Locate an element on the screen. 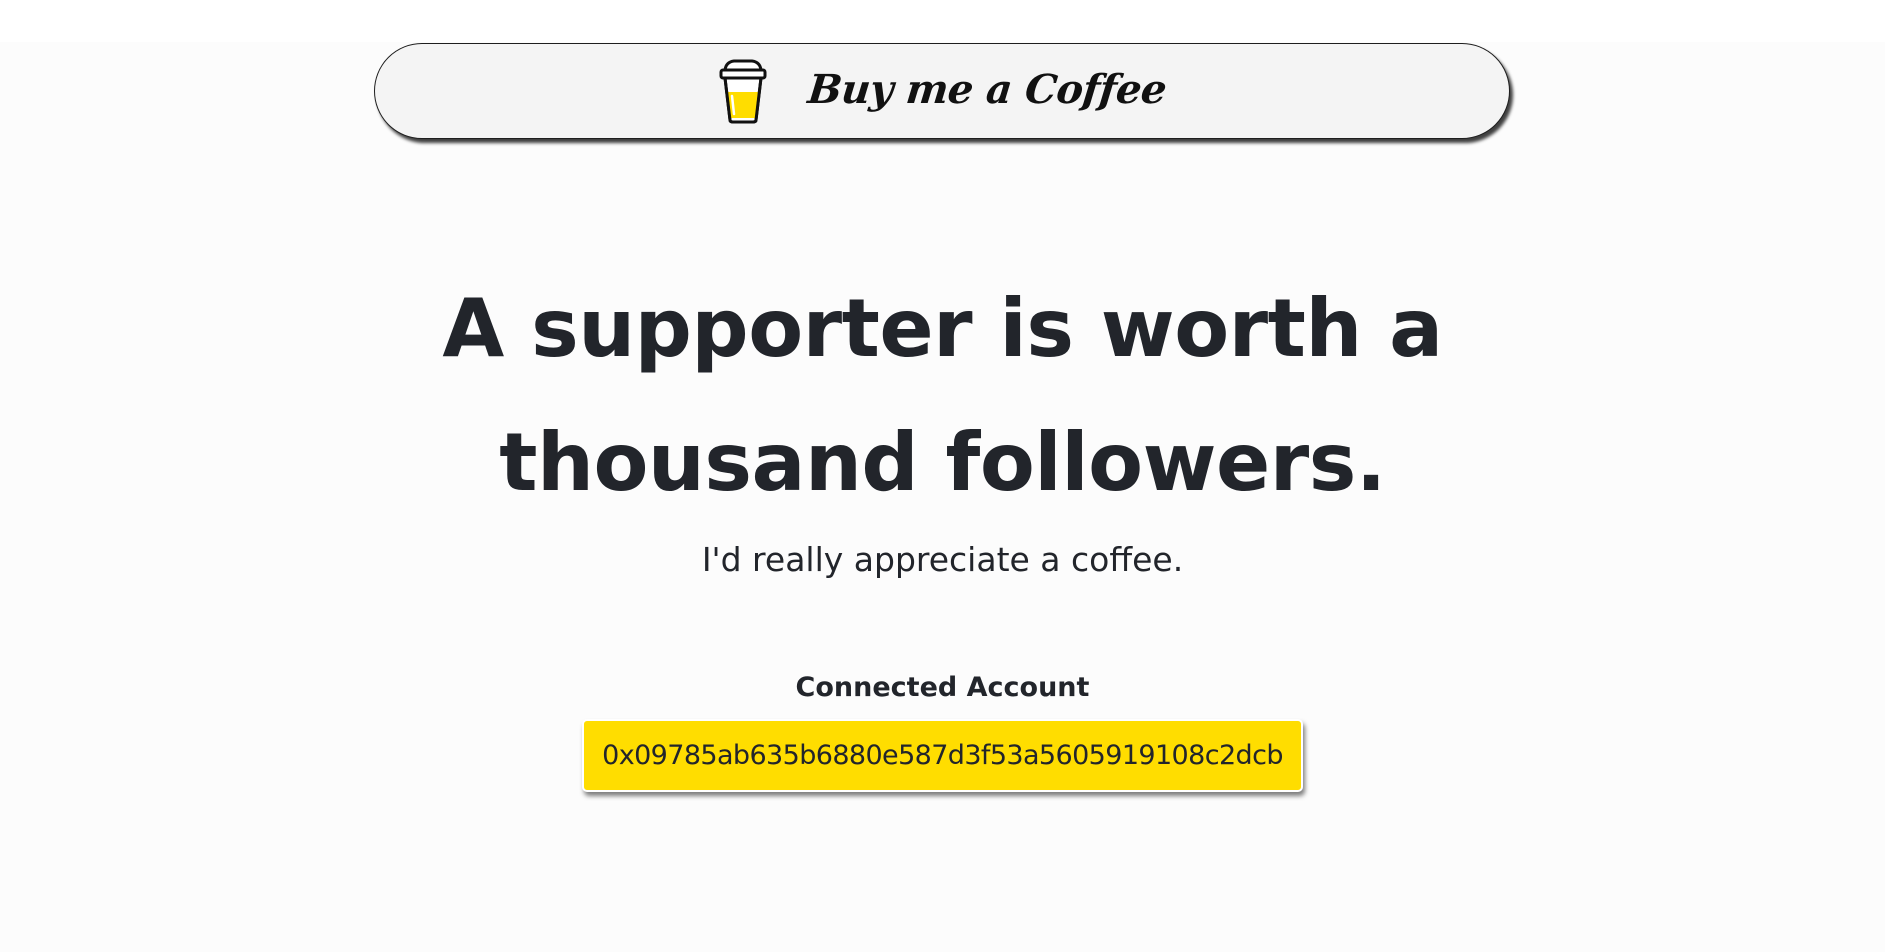  brand-name: Buy me a Coffee is located at coordinates (987, 89).